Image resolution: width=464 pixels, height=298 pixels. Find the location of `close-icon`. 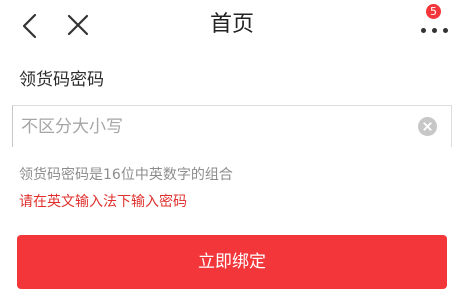

close-icon is located at coordinates (78, 25).